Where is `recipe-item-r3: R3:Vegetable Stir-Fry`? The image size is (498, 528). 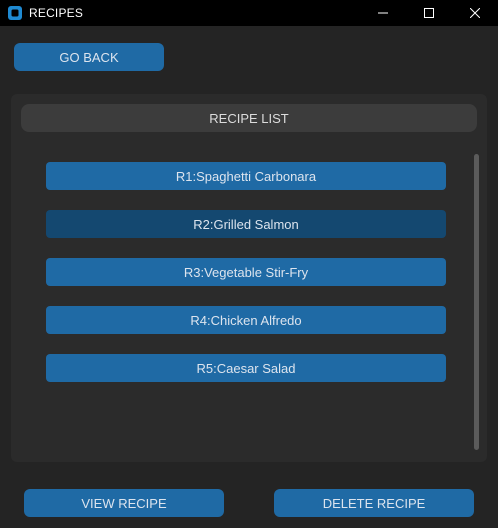
recipe-item-r3: R3:Vegetable Stir-Fry is located at coordinates (246, 272).